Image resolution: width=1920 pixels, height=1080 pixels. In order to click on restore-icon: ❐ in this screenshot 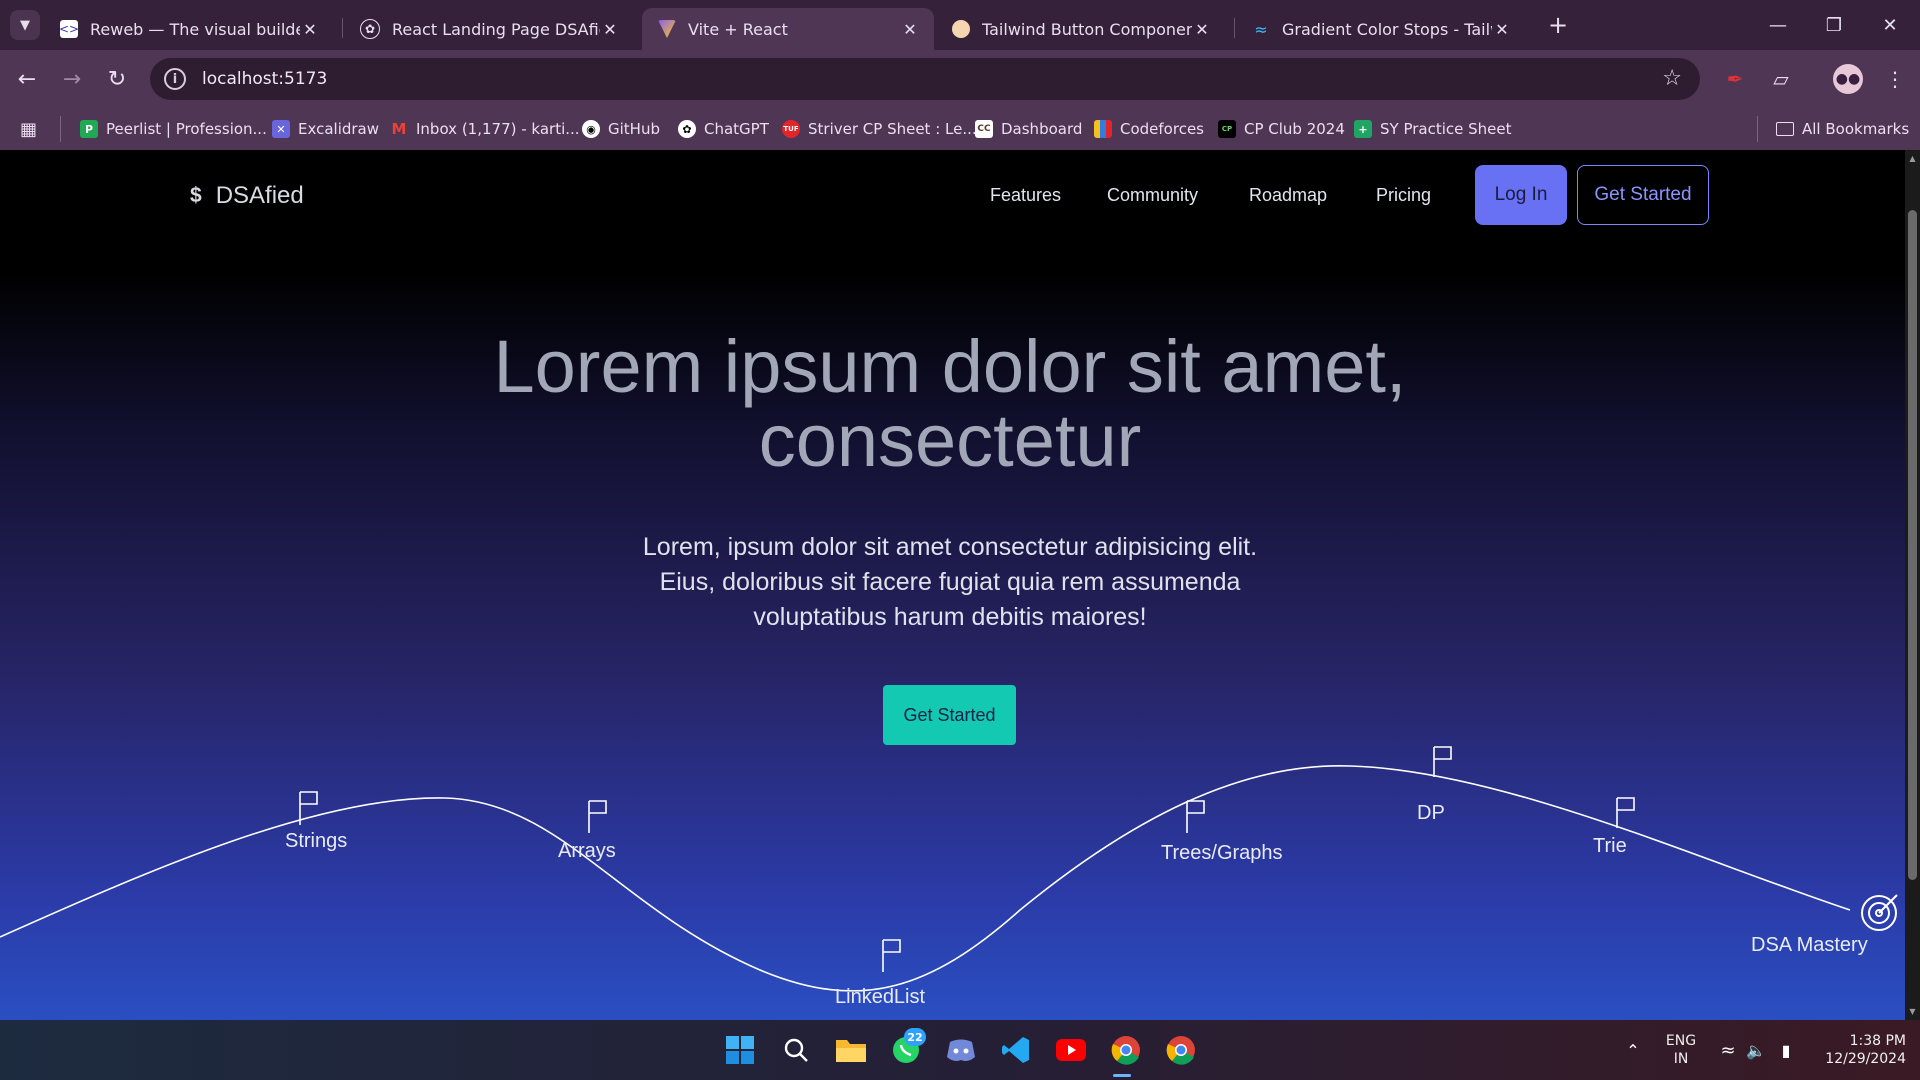, I will do `click(1834, 25)`.